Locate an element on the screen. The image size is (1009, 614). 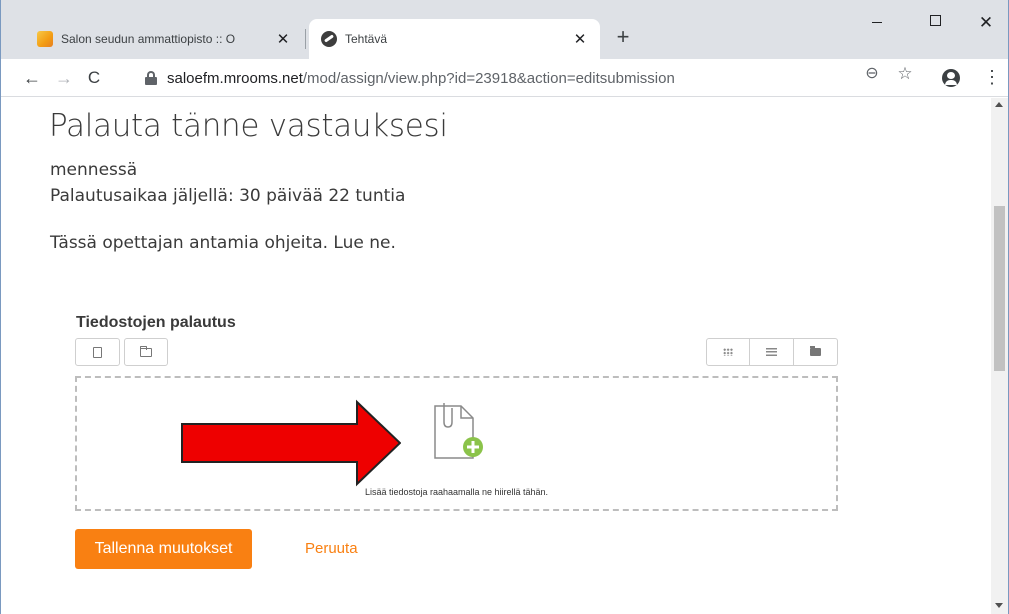
maximize-icon is located at coordinates (935, 20).